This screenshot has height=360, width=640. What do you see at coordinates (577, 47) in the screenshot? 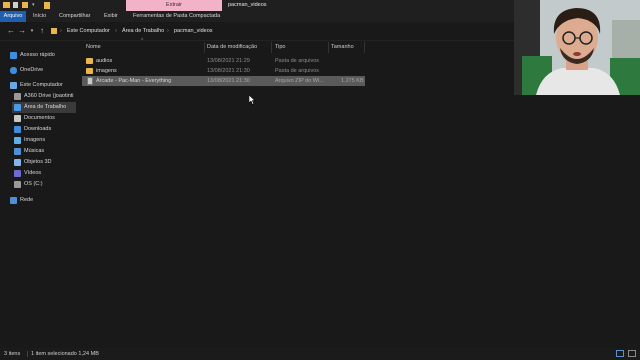
I see `webcam-overlay` at bounding box center [577, 47].